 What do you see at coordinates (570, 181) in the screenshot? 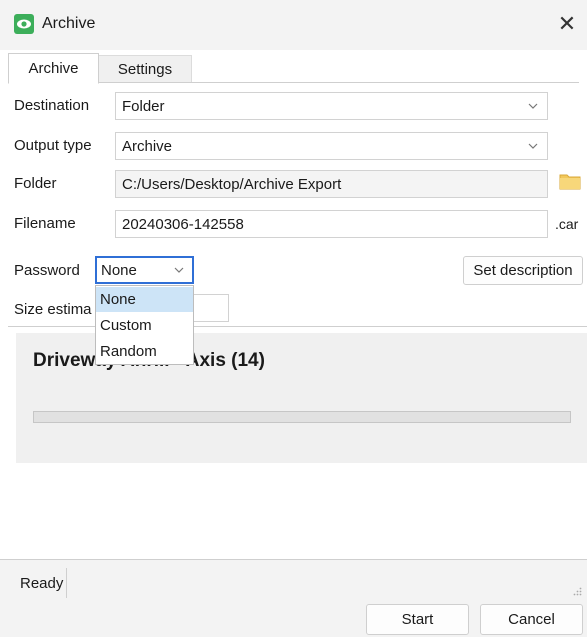
I see `folder-browse-icon` at bounding box center [570, 181].